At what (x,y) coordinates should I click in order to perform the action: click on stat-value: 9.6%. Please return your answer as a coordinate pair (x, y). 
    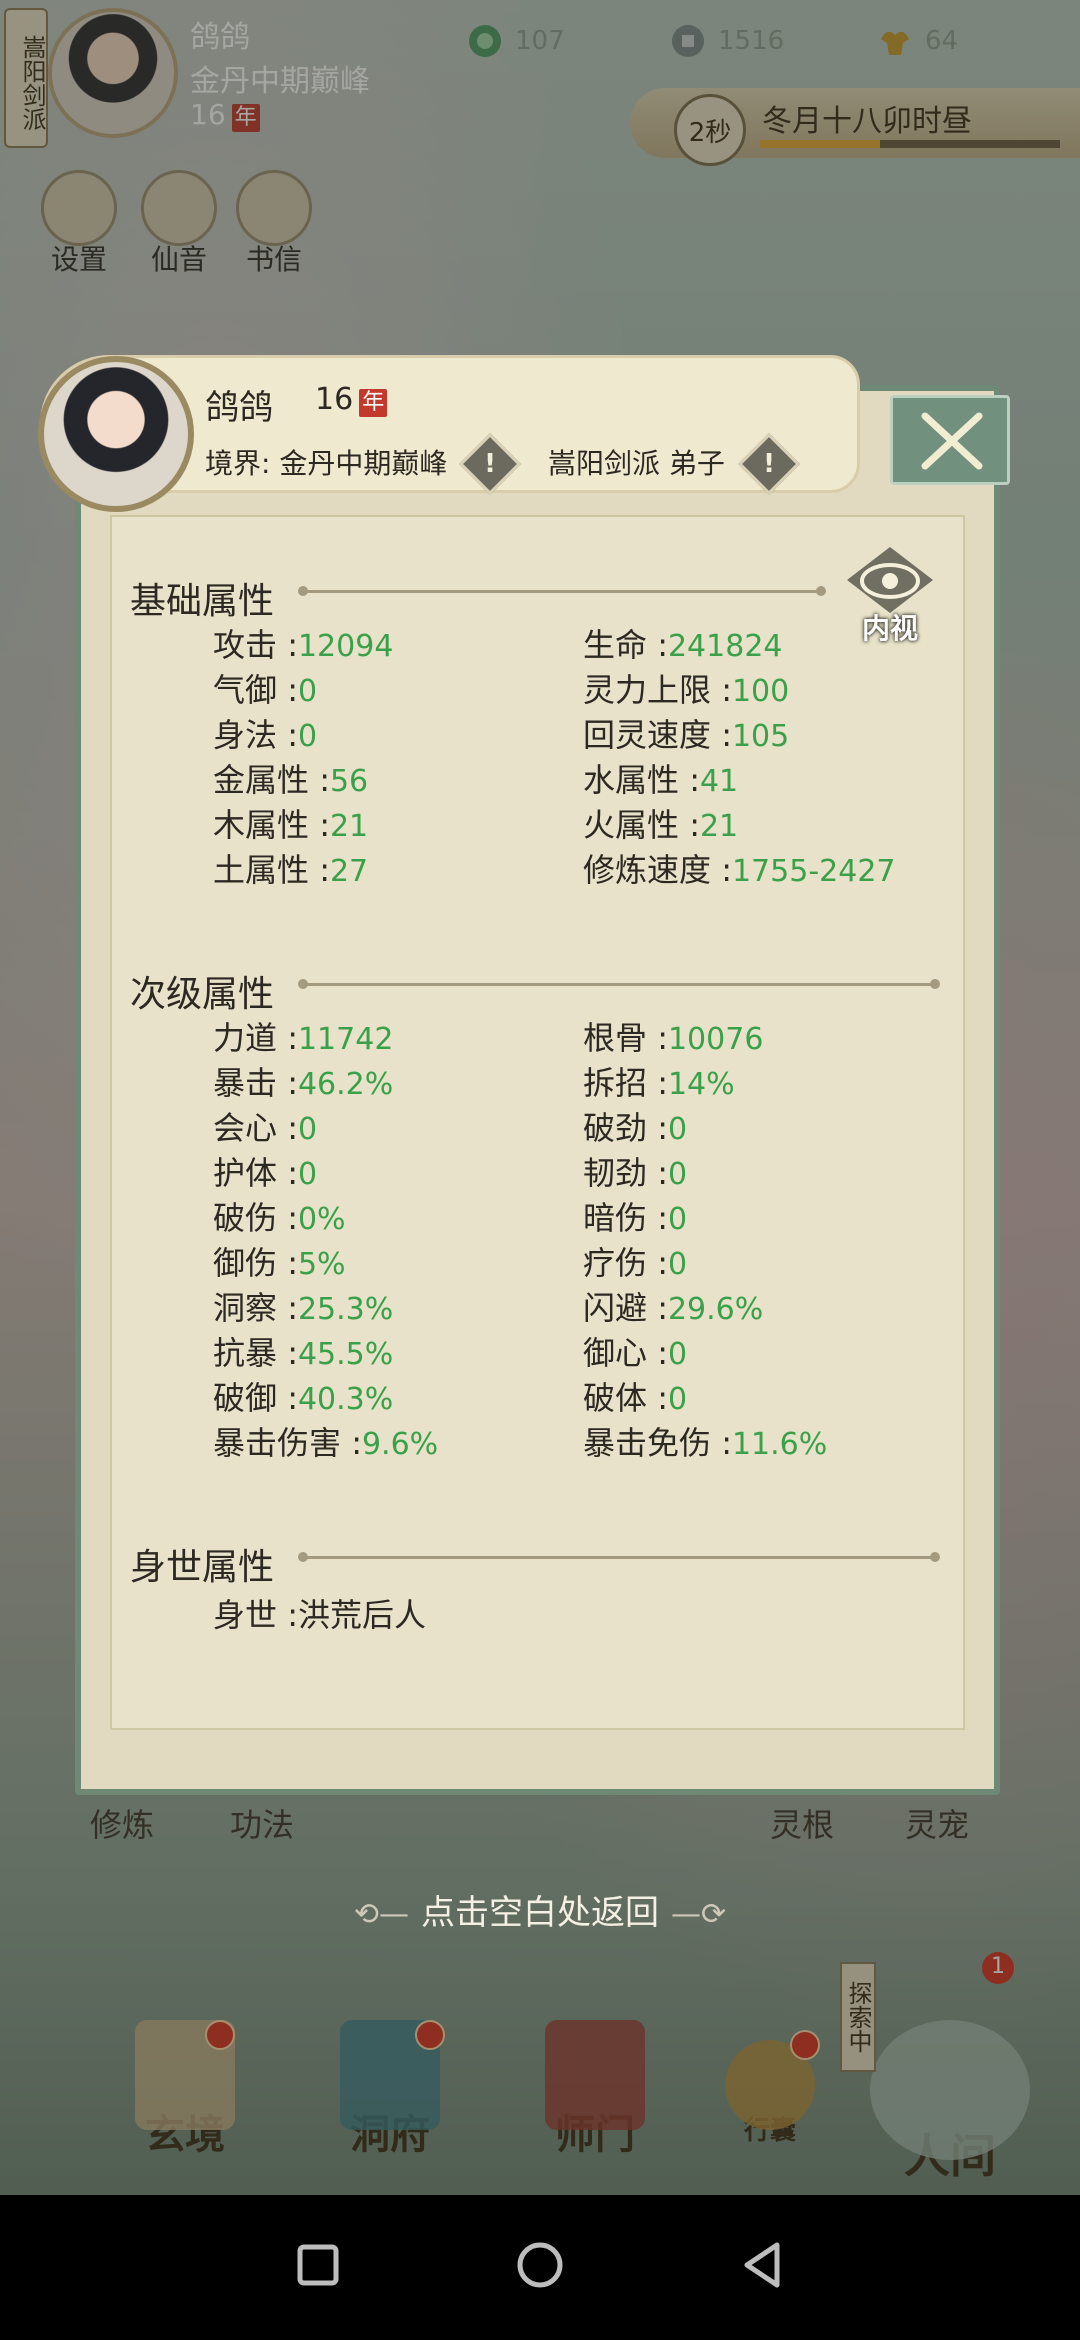
    Looking at the image, I should click on (400, 1444).